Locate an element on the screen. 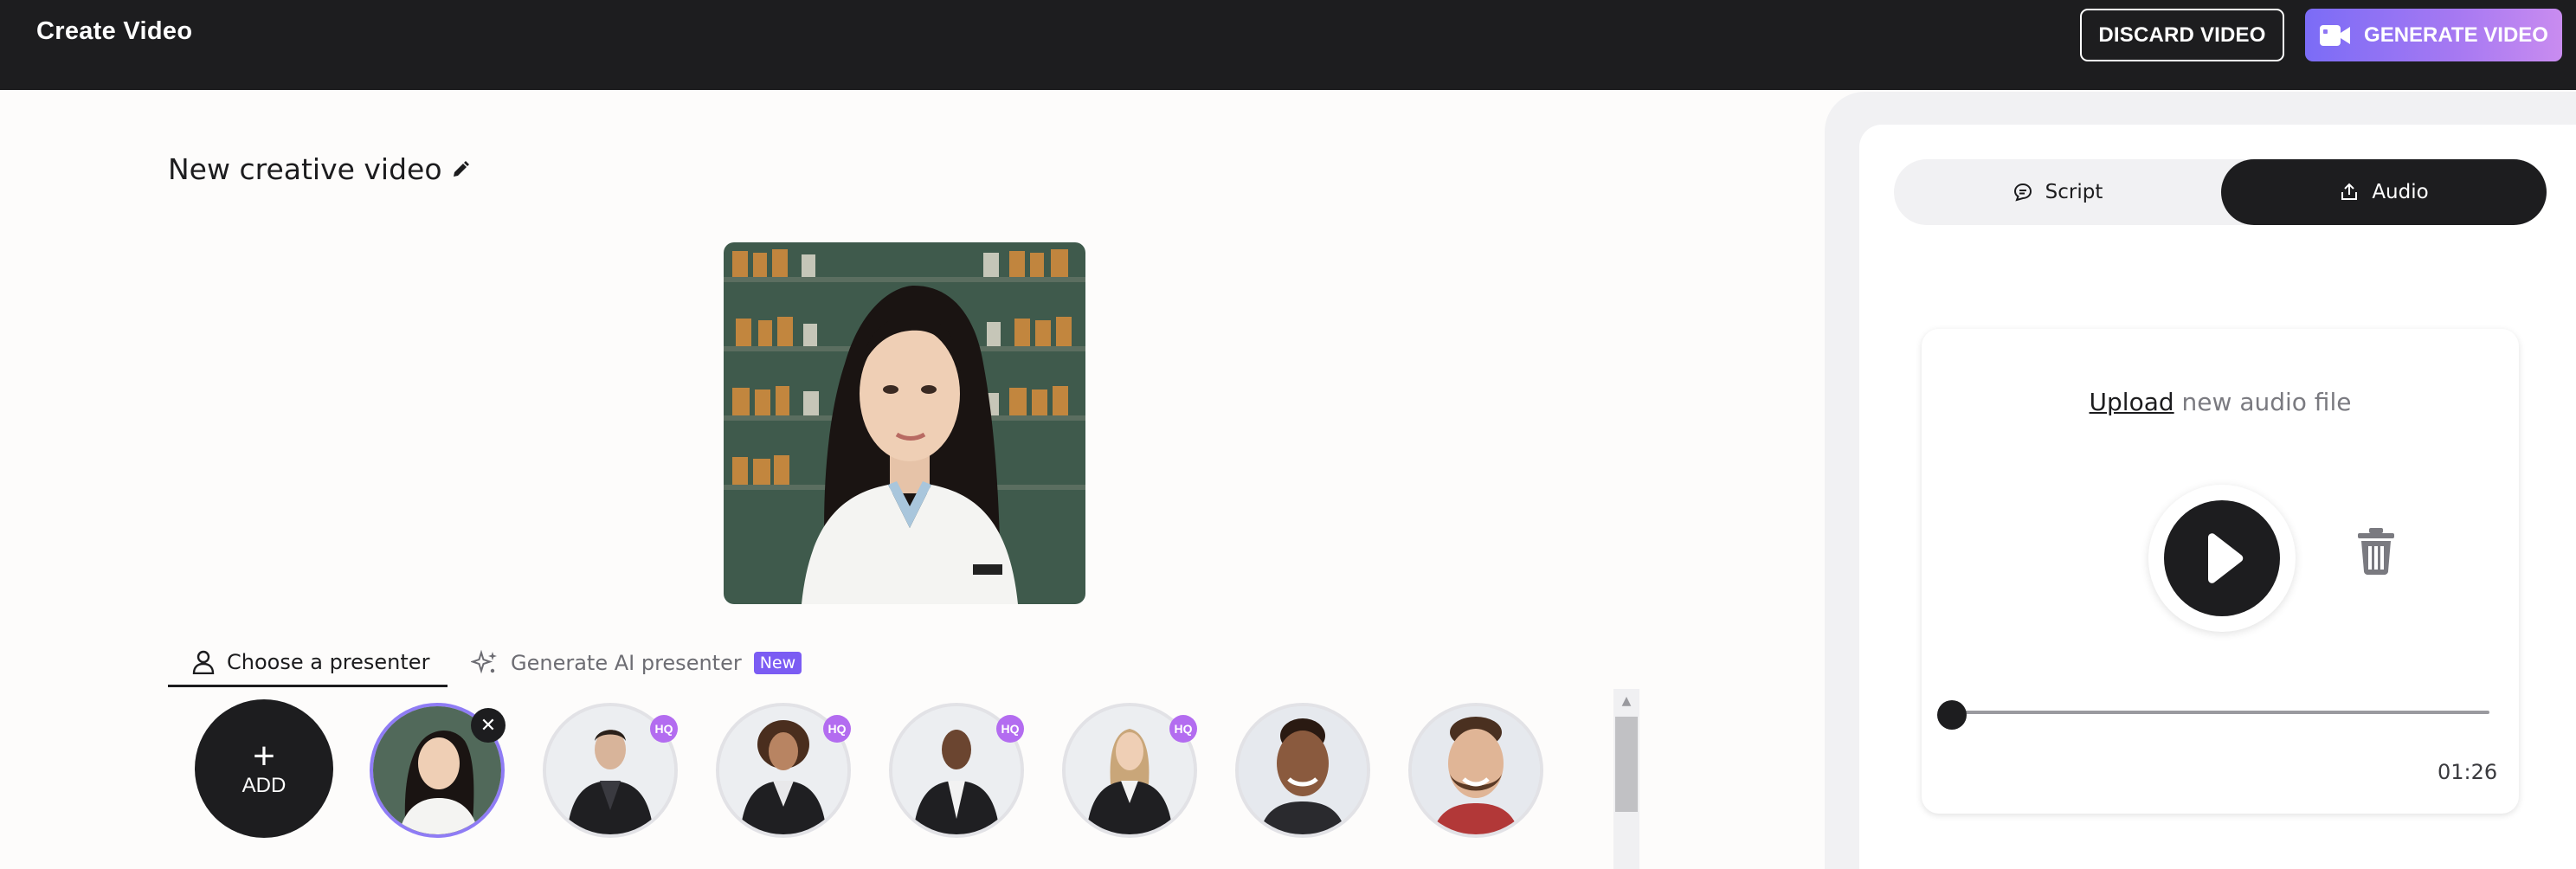 This screenshot has width=2576, height=869. tab-audio: Audio is located at coordinates (2384, 192).